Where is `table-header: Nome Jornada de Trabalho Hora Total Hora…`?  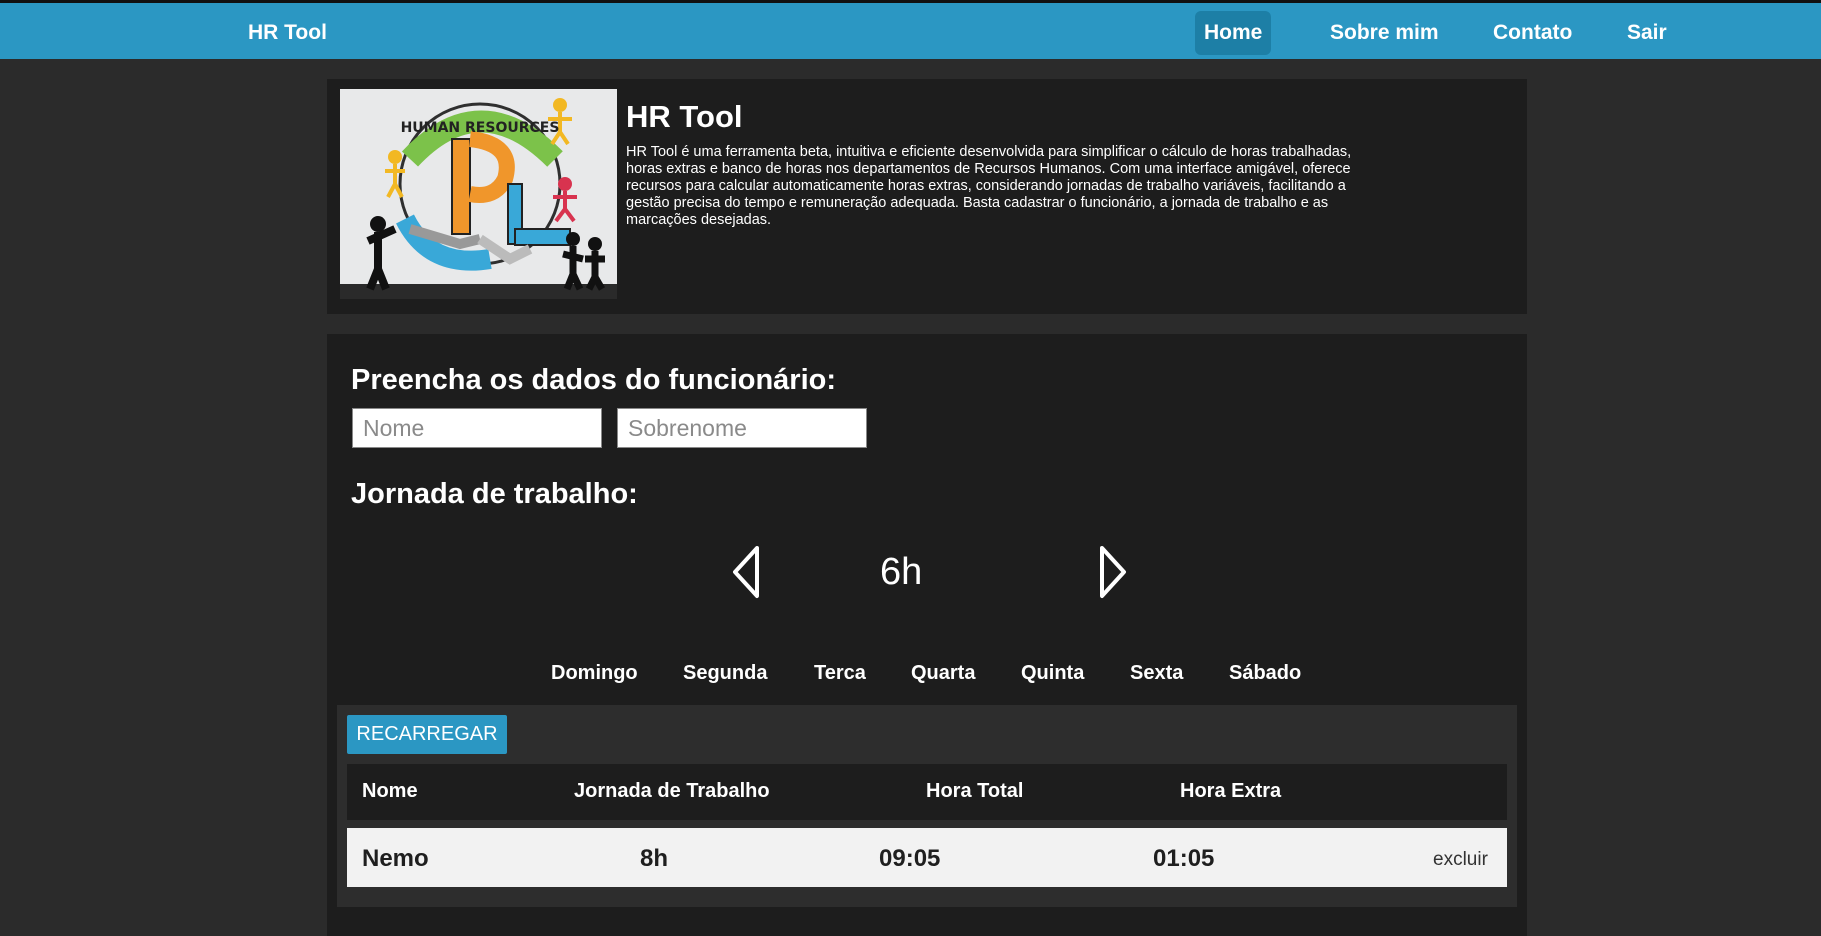 table-header: Nome Jornada de Trabalho Hora Total Hora… is located at coordinates (927, 792).